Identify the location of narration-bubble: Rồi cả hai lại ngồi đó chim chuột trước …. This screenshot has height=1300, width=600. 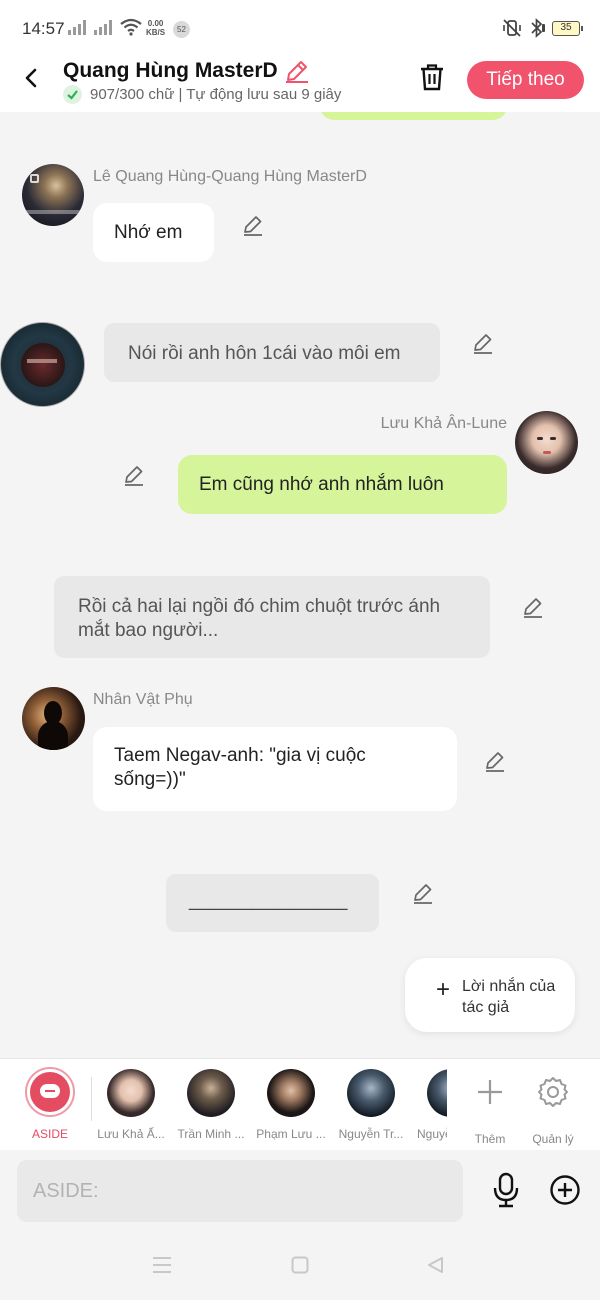
(272, 617).